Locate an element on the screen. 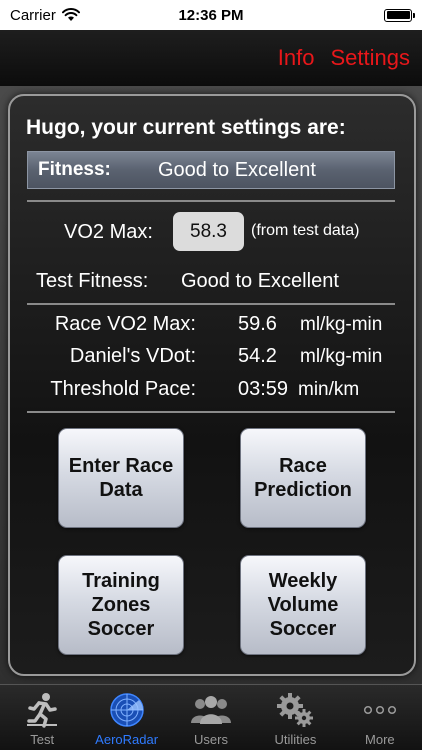  tab-label: More is located at coordinates (380, 739).